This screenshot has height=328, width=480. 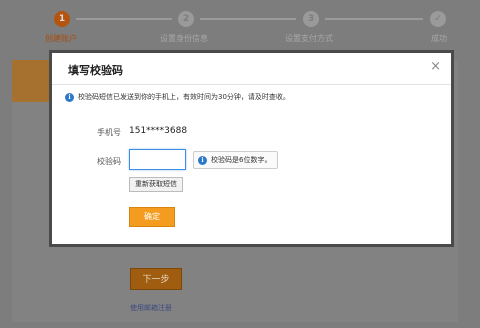 What do you see at coordinates (32, 81) in the screenshot?
I see `form-tab` at bounding box center [32, 81].